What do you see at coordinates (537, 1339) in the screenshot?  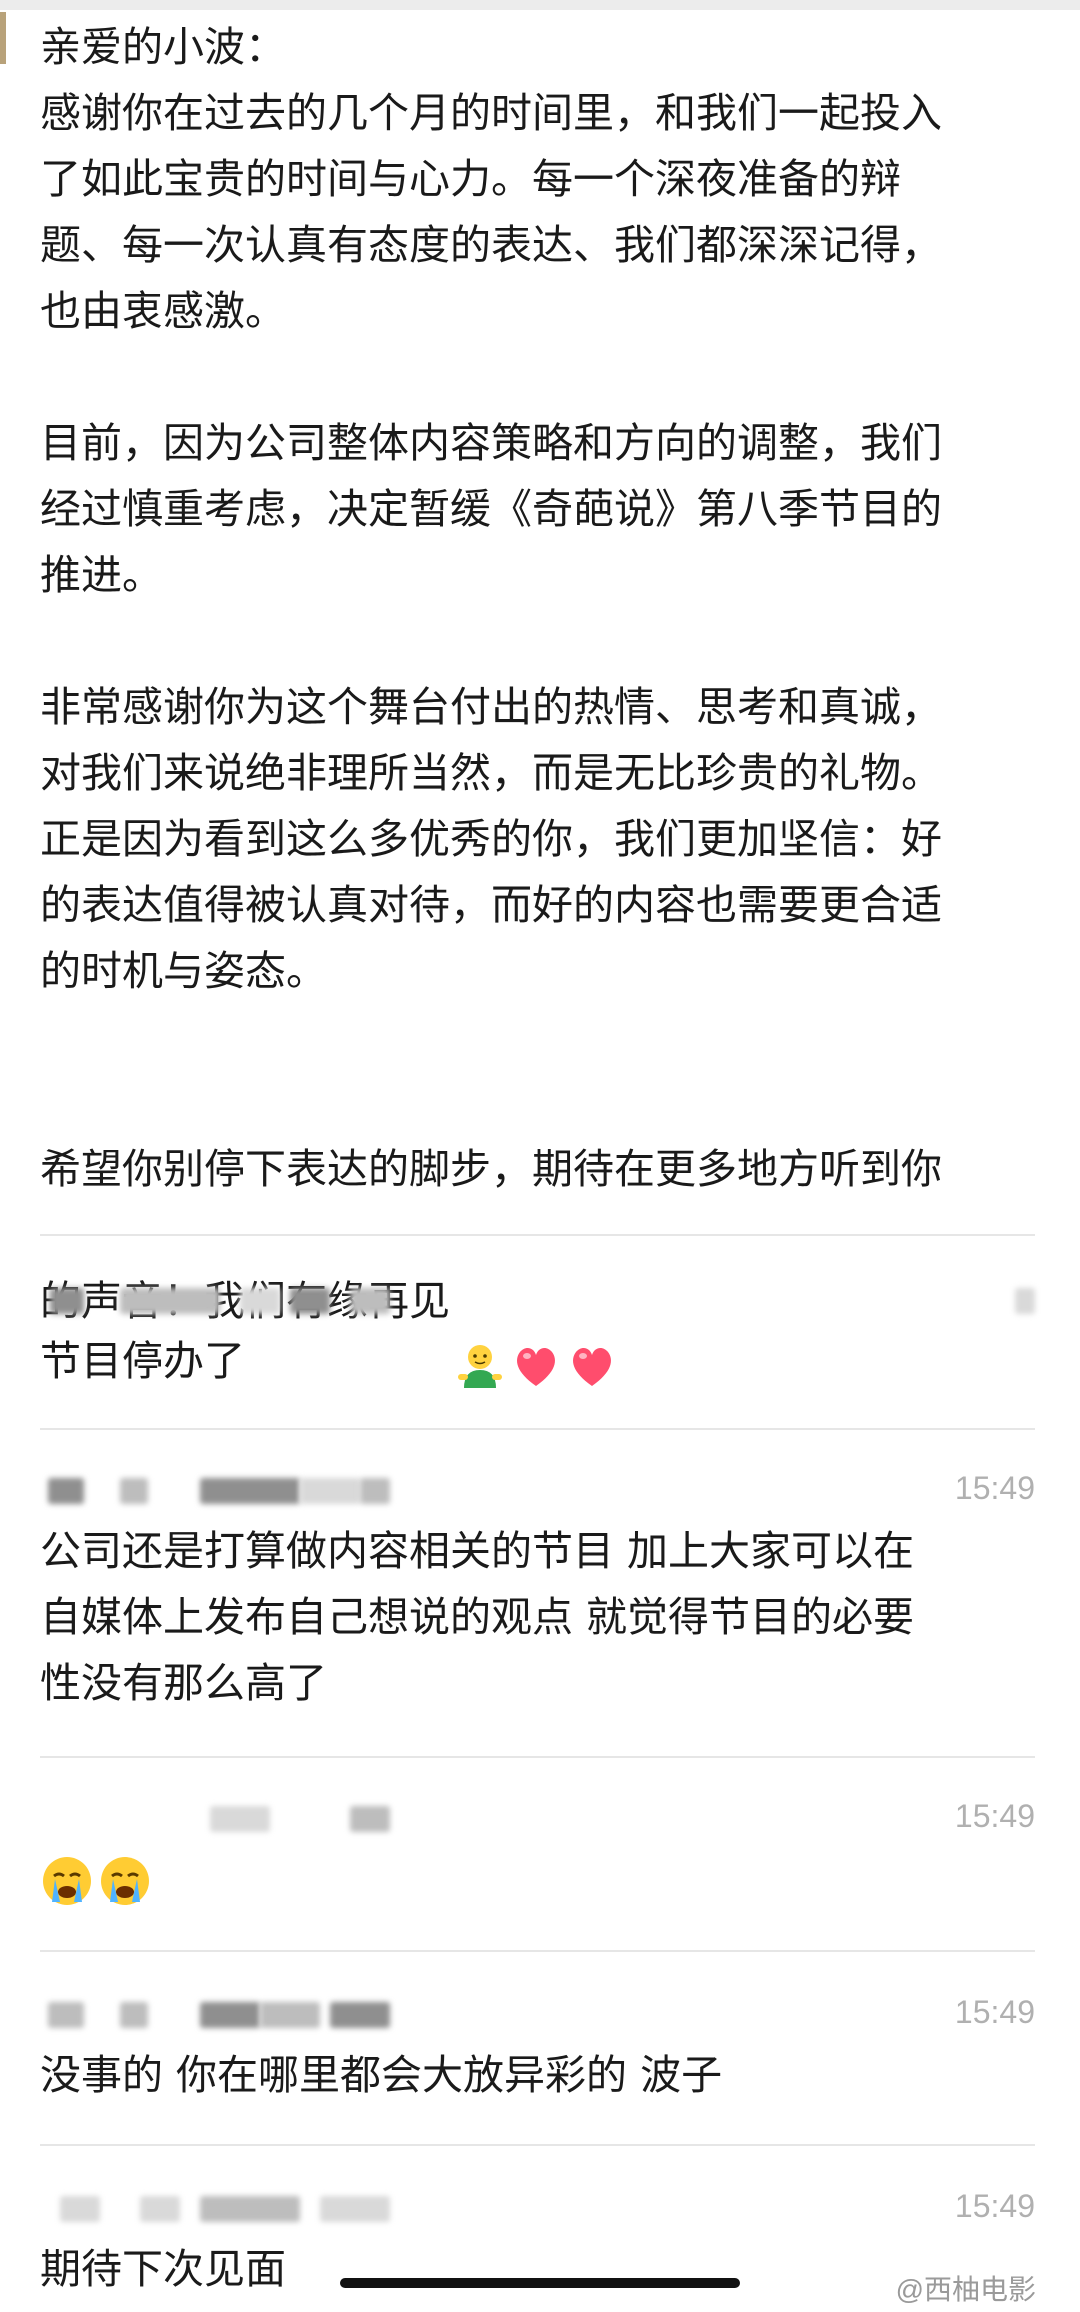 I see `comment-item: 节目停办了` at bounding box center [537, 1339].